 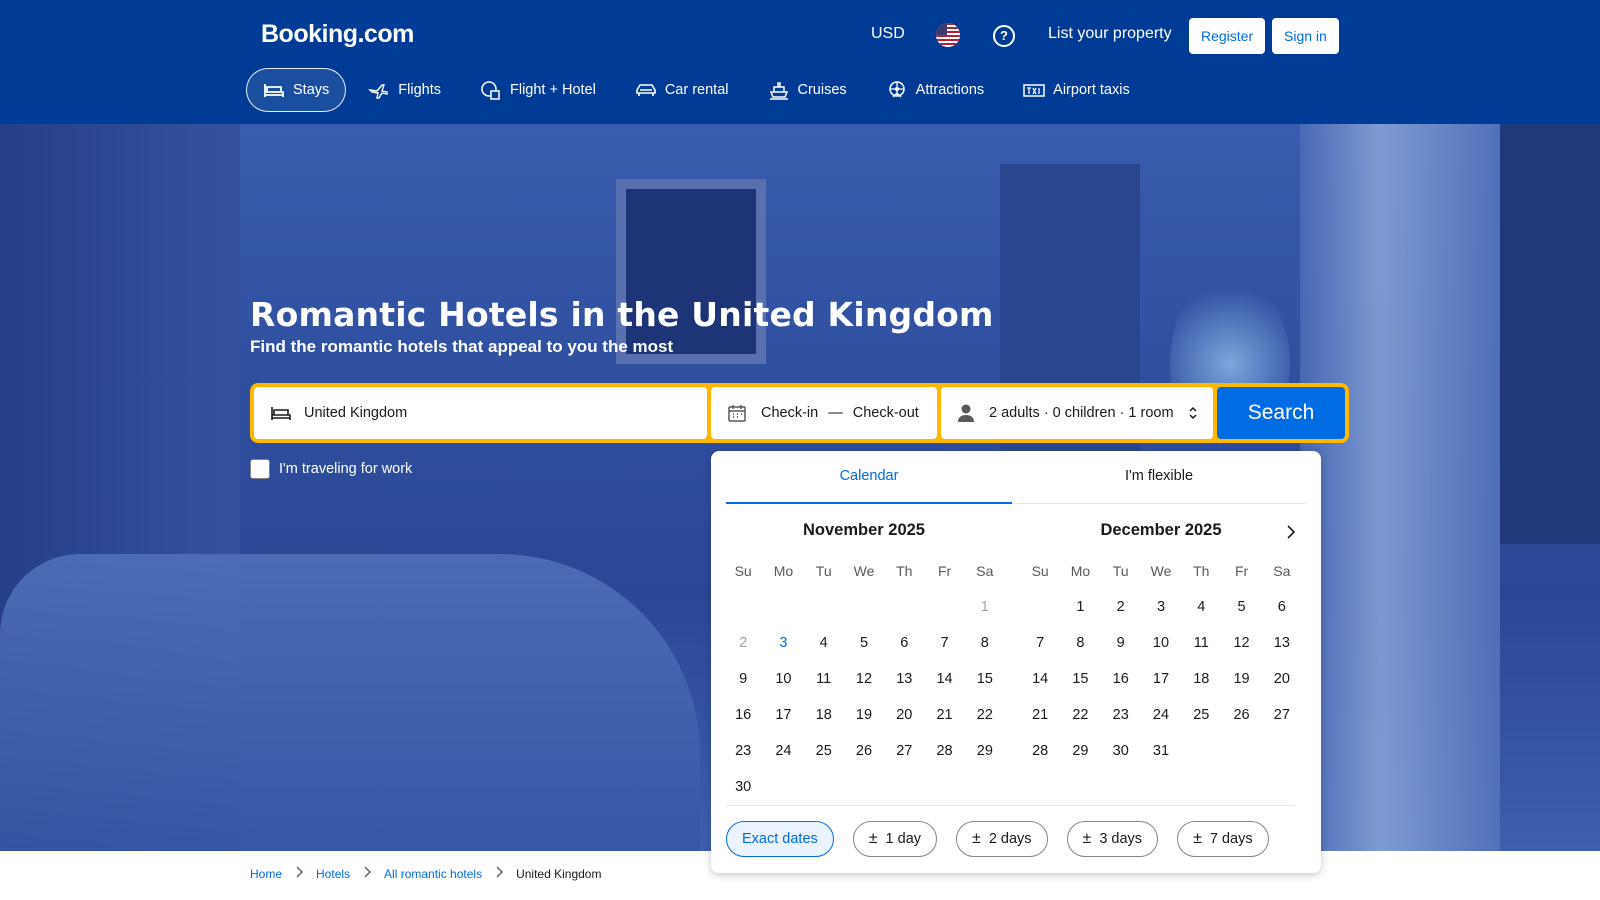 I want to click on flex-days-chip: ±2 days, so click(x=1002, y=839).